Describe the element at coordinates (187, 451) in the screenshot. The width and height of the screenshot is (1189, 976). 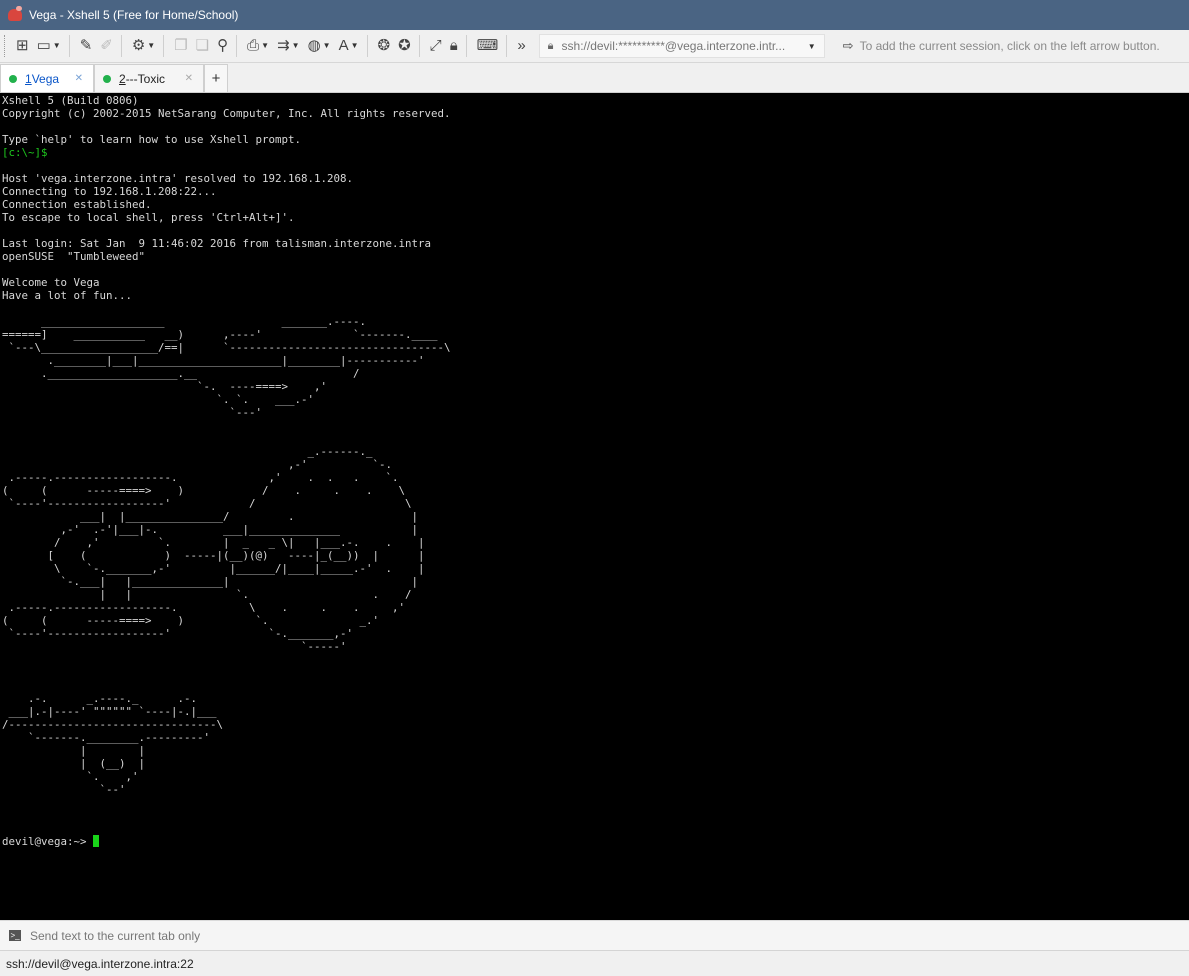
I see `terminal-line: _.------._` at that location.